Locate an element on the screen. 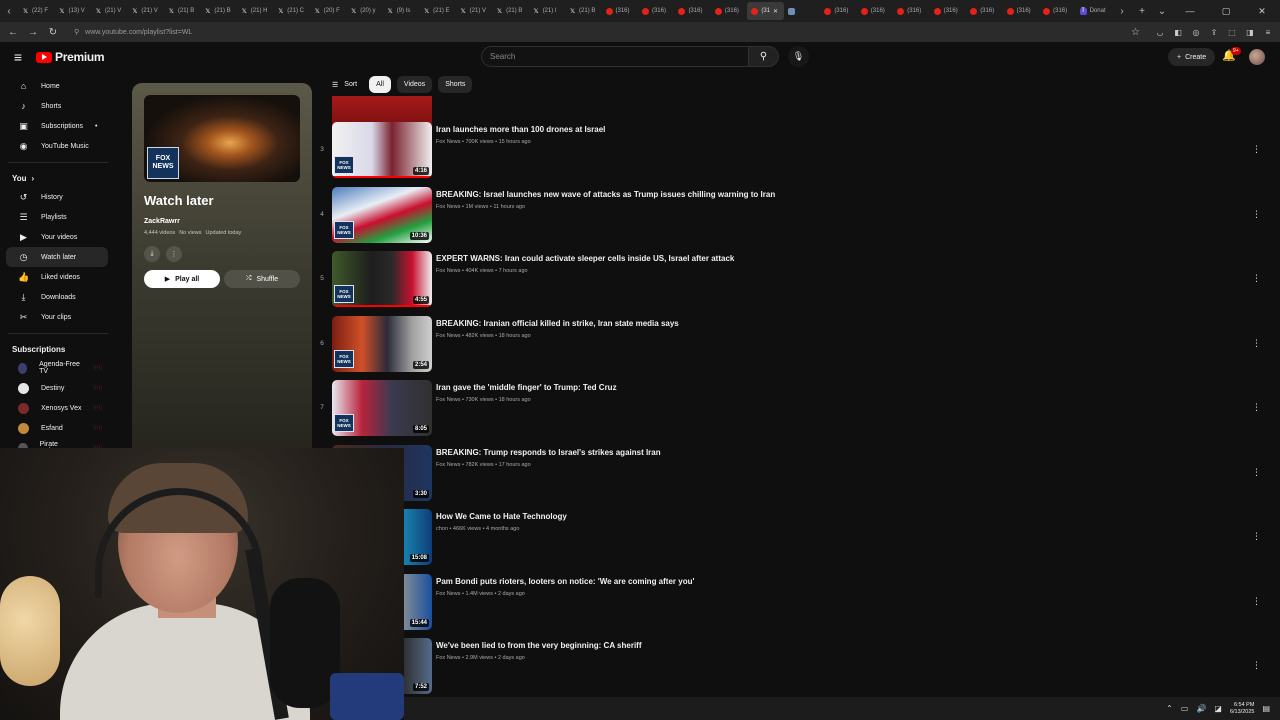  sidebar-item-playlists: ☰ Playlists is located at coordinates (57, 217).